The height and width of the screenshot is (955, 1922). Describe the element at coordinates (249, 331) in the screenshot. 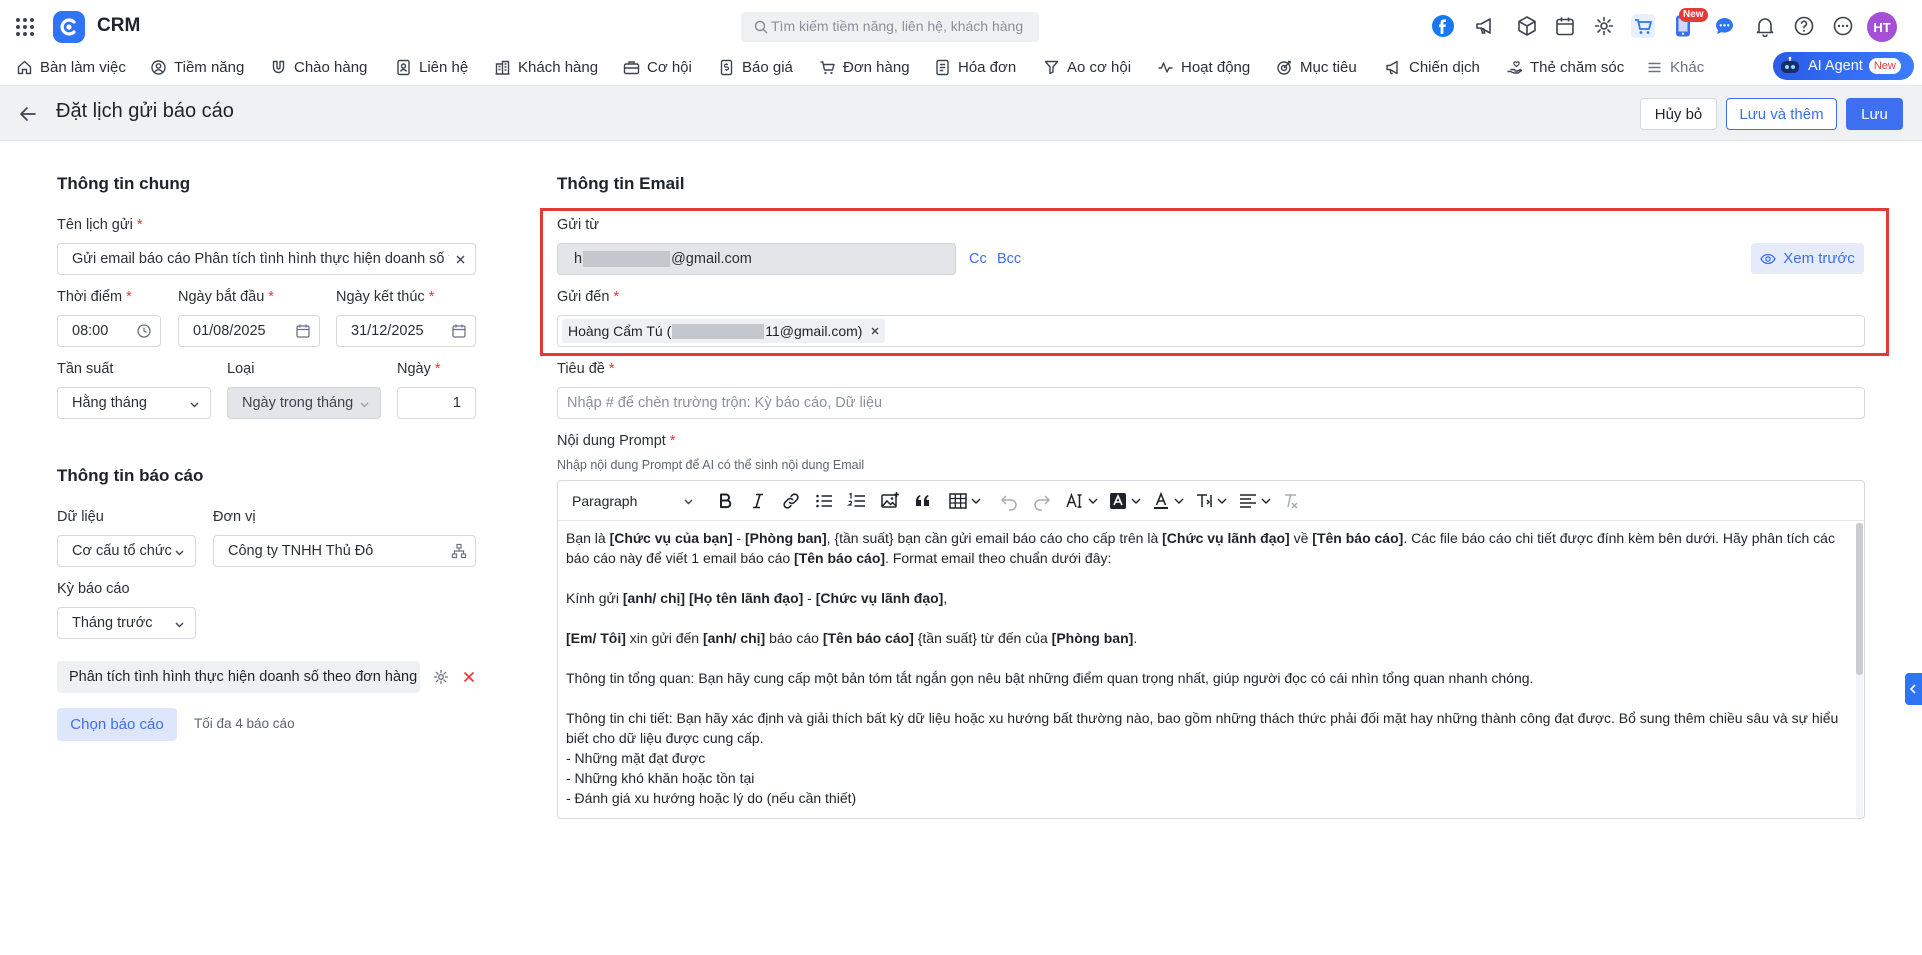

I see `start-date-input: 01/08/2025` at that location.